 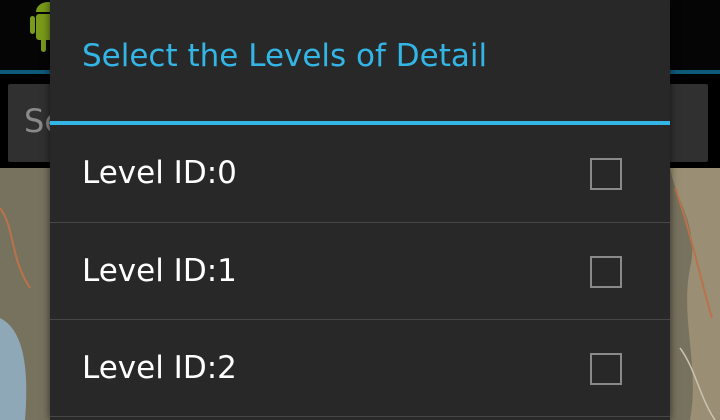 What do you see at coordinates (159, 271) in the screenshot?
I see `level-label: Level ID:1` at bounding box center [159, 271].